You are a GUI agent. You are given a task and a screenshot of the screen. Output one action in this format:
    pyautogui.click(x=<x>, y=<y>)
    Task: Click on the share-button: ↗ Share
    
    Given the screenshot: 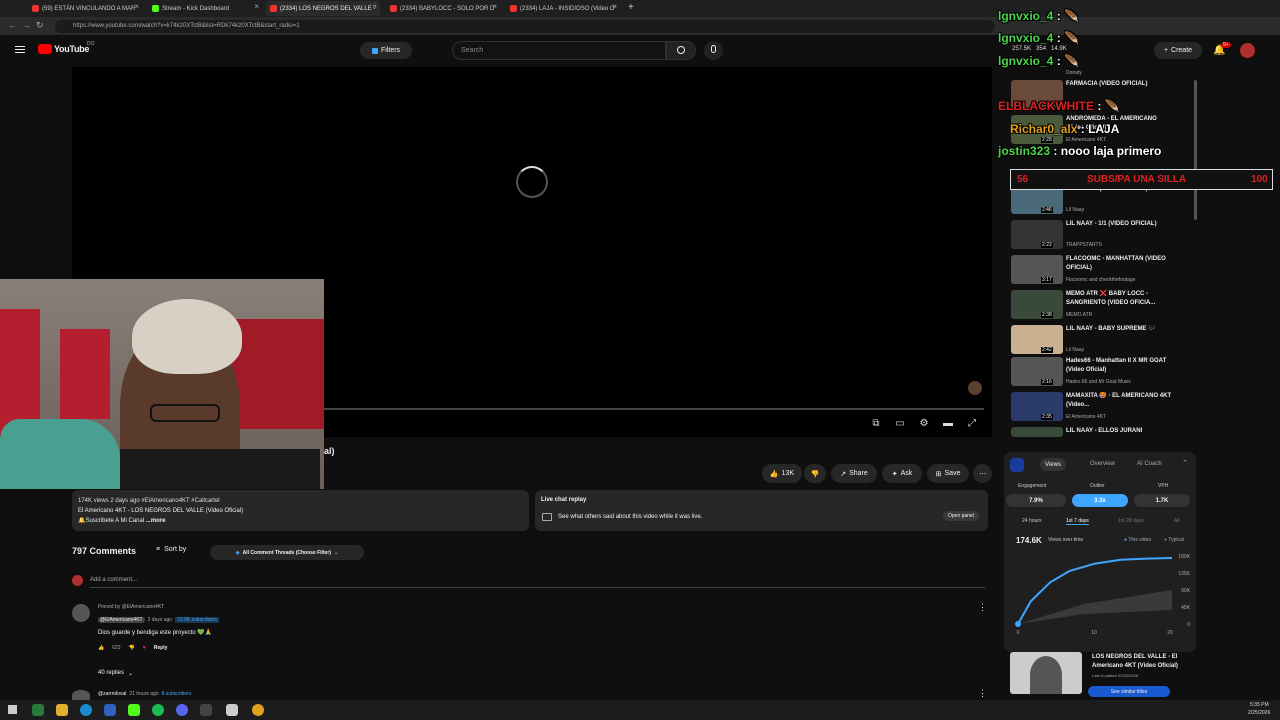 What is the action you would take?
    pyautogui.click(x=854, y=473)
    